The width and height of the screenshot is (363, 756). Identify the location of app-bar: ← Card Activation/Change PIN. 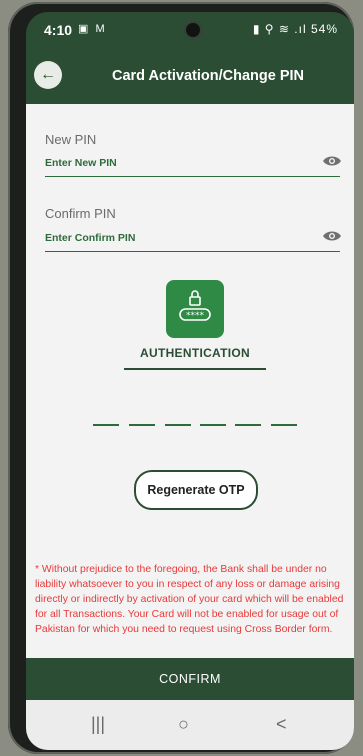
(190, 75).